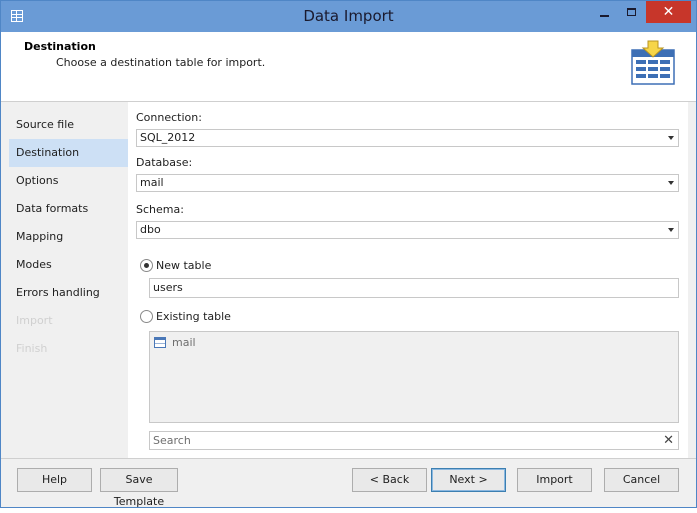 The width and height of the screenshot is (697, 513). What do you see at coordinates (139, 488) in the screenshot?
I see `save-template-button: Save Template` at bounding box center [139, 488].